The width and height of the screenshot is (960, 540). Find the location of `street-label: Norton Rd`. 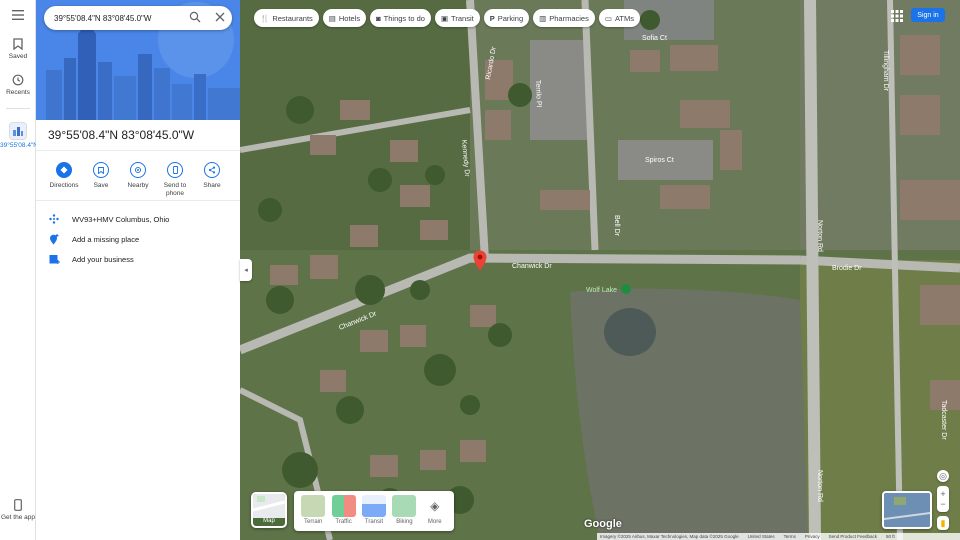

street-label: Norton Rd is located at coordinates (819, 486).